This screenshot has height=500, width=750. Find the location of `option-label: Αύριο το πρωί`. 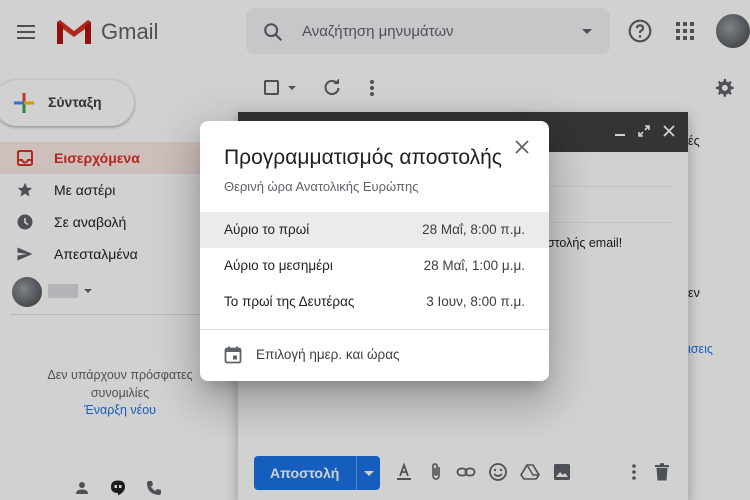

option-label: Αύριο το πρωί is located at coordinates (267, 229).